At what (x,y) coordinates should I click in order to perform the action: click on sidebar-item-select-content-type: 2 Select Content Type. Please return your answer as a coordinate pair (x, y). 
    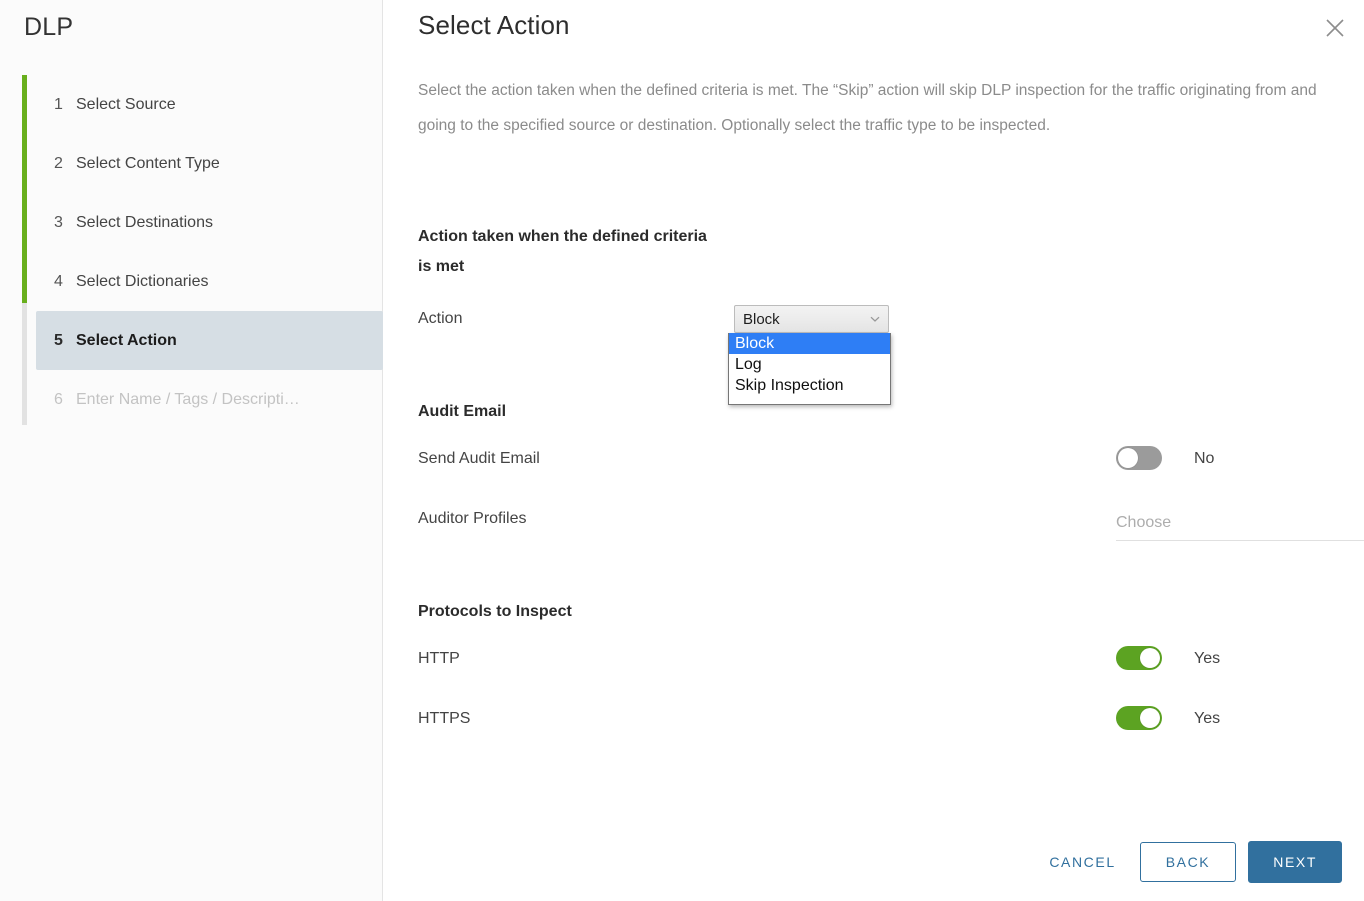
    Looking at the image, I should click on (191, 163).